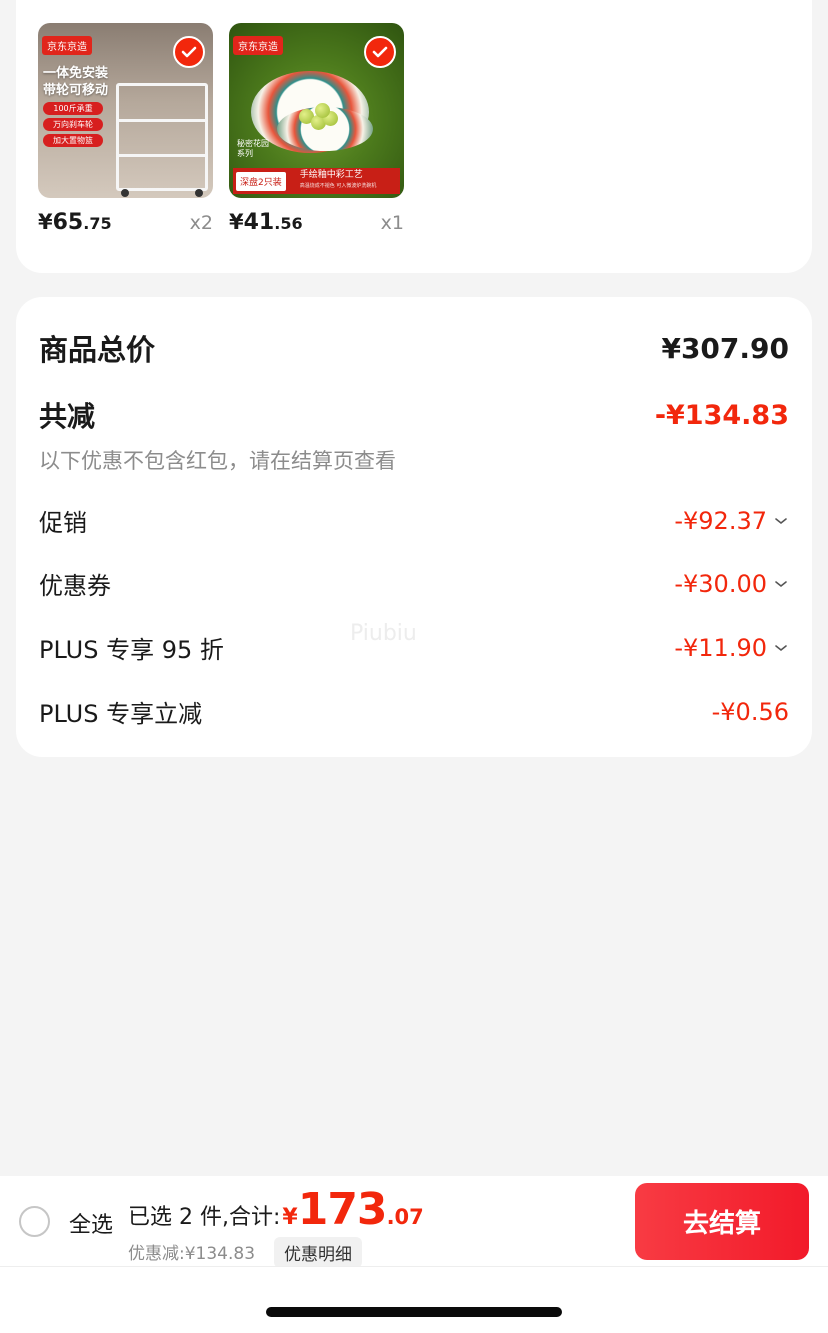 Image resolution: width=828 pixels, height=1333 pixels. I want to click on grand-total-currency: ¥, so click(290, 1217).